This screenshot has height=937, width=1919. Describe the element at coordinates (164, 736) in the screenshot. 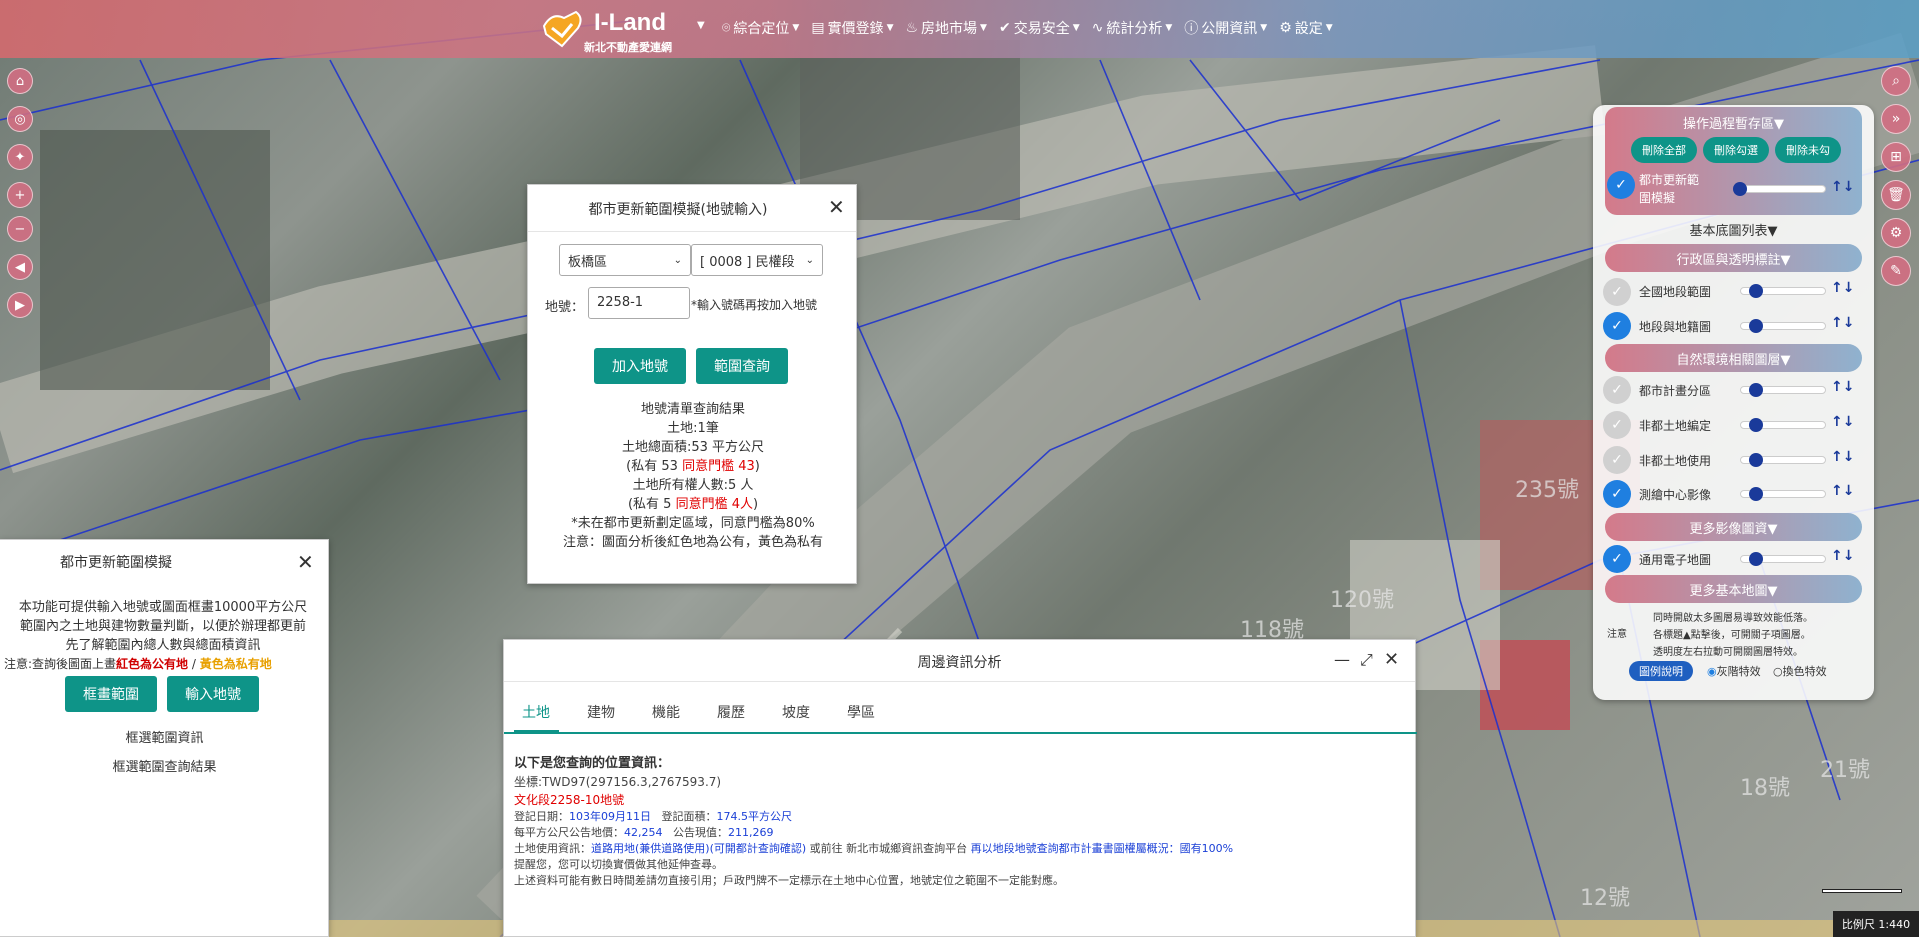

I see `range-info-link: 框選範圍資訊` at that location.